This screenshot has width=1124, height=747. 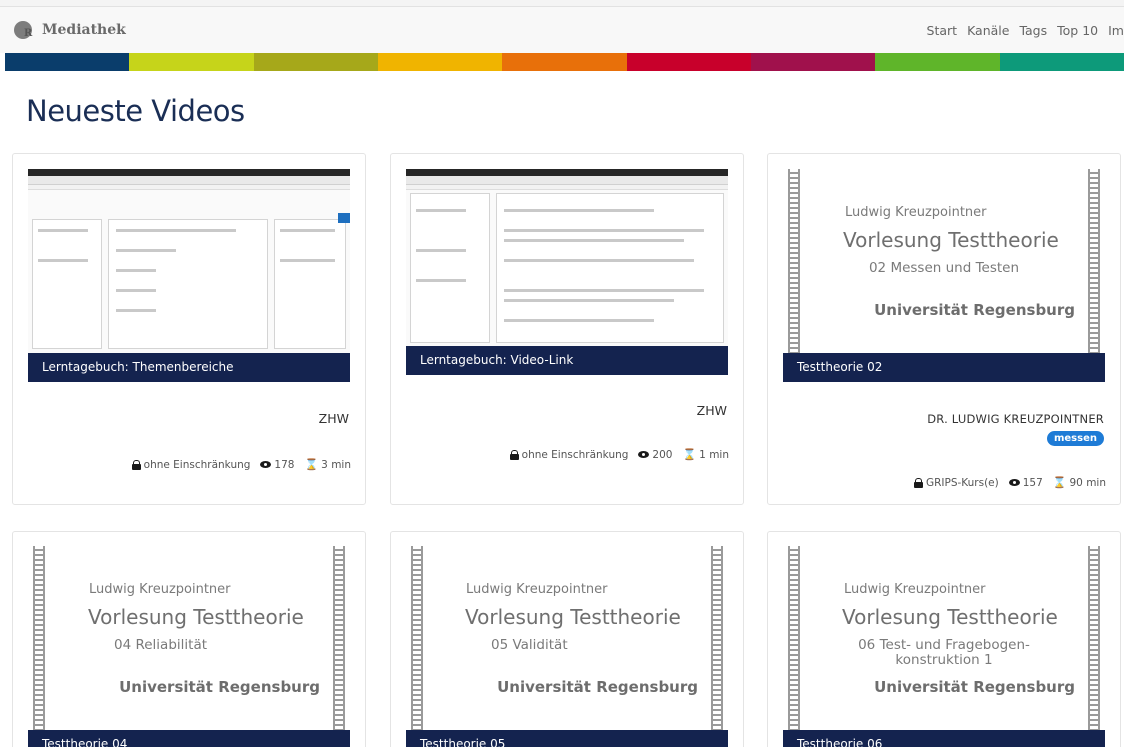 I want to click on page-title: Neueste Videos, so click(x=135, y=111).